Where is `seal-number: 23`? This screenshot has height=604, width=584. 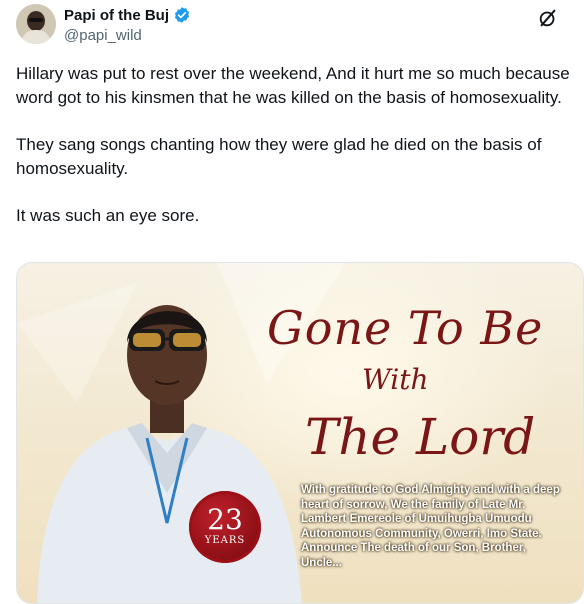
seal-number: 23 is located at coordinates (225, 519).